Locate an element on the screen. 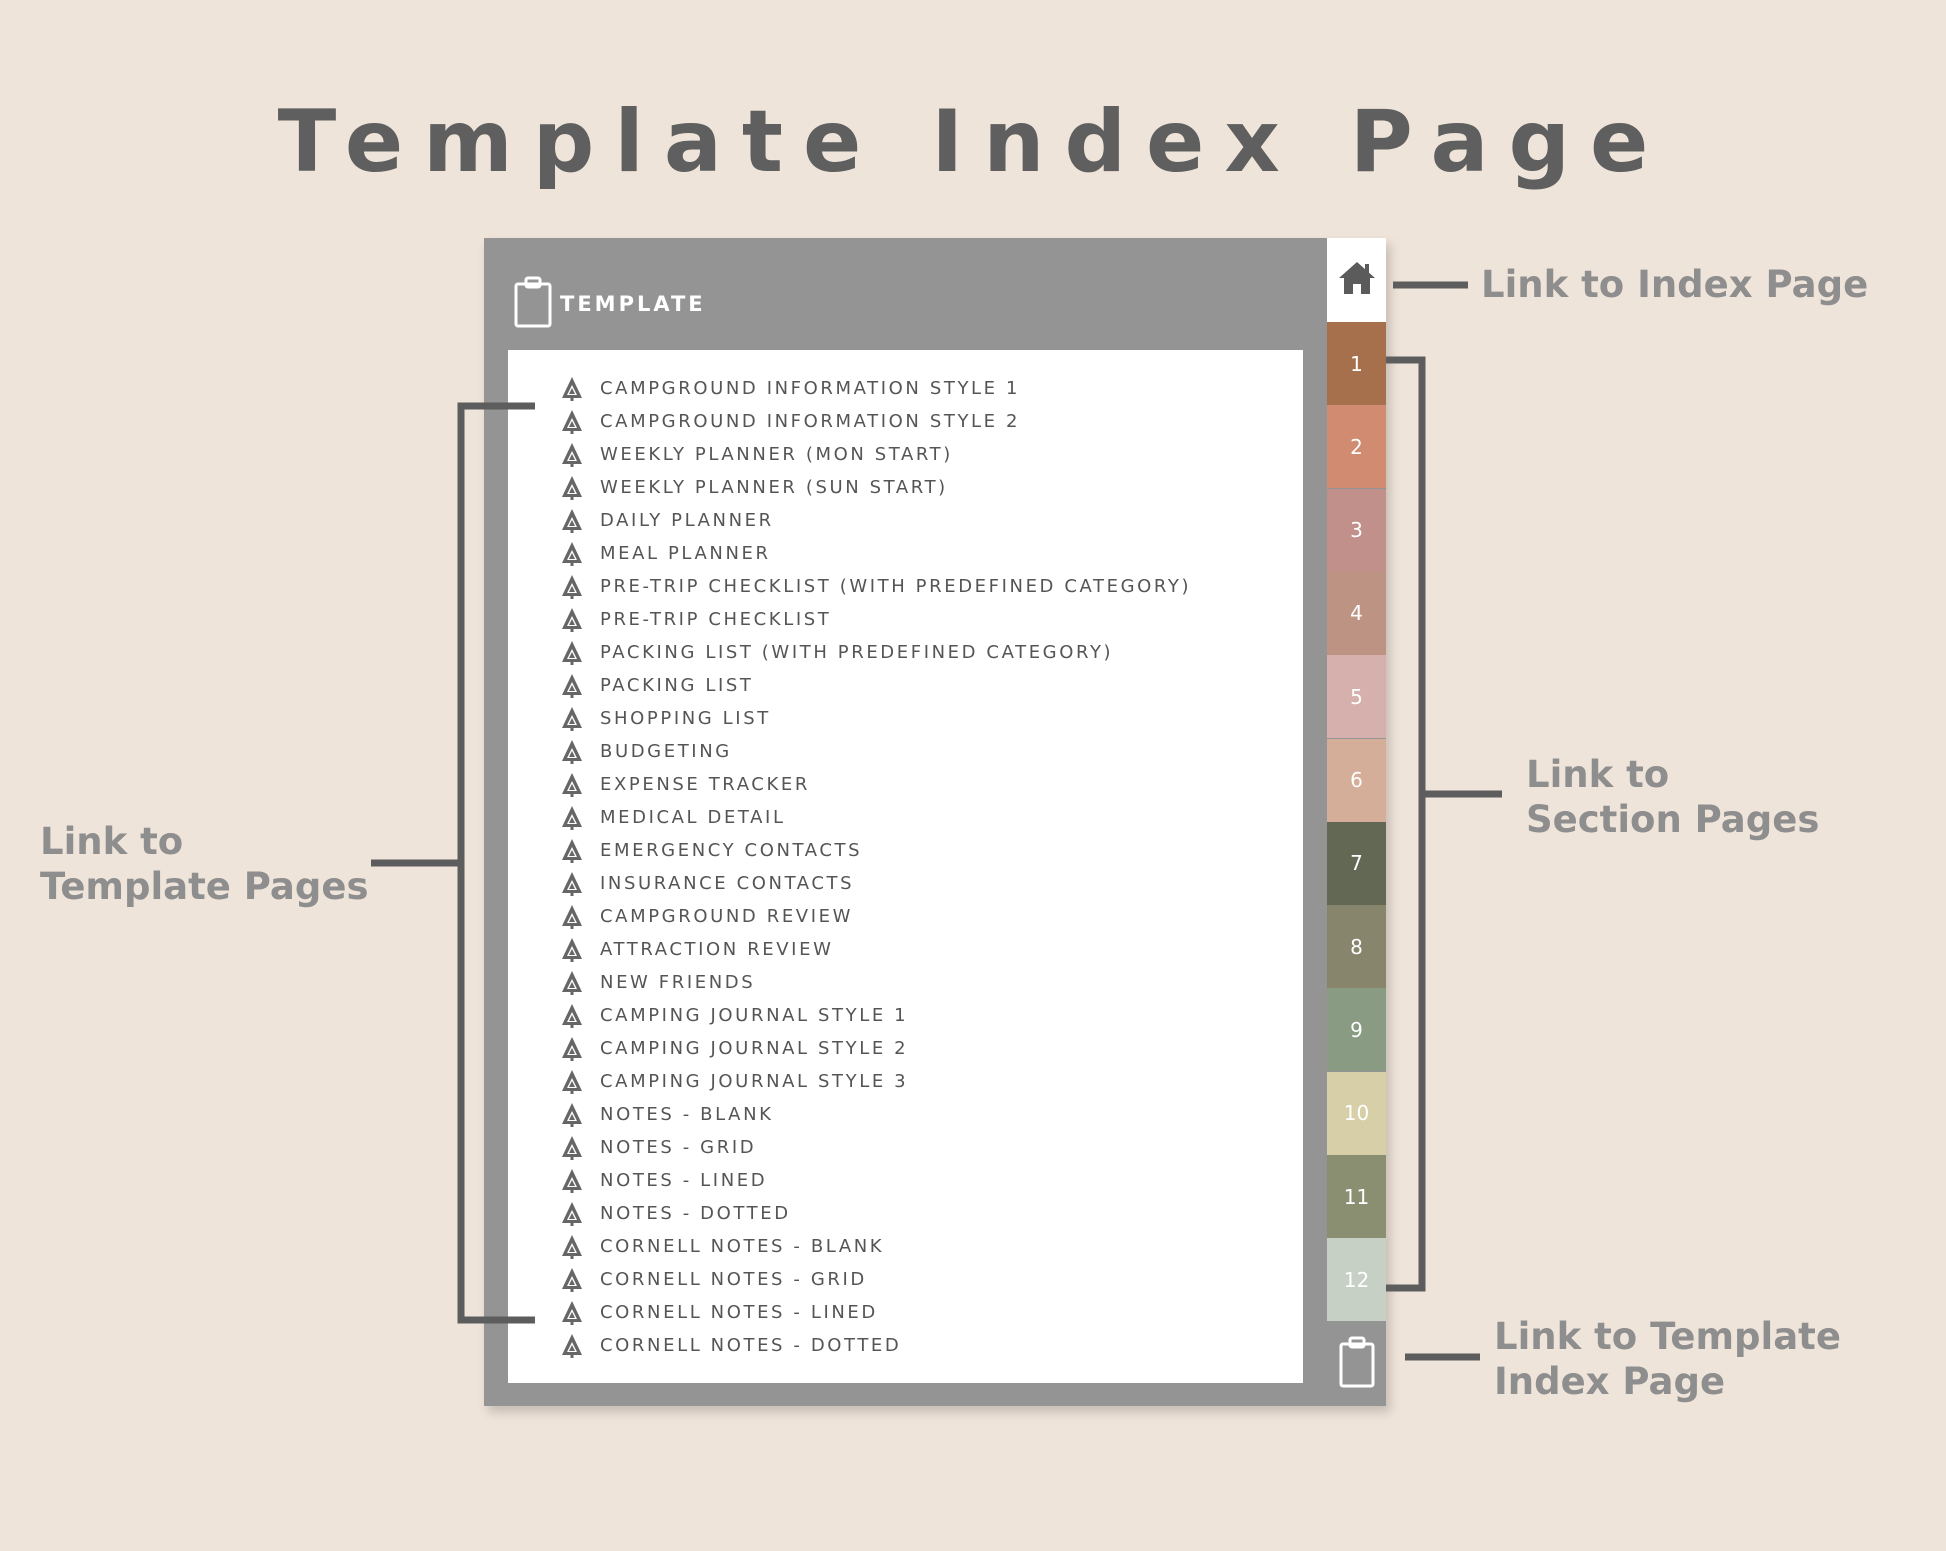  callout-template-pages-line-1: Link to is located at coordinates (112, 841).